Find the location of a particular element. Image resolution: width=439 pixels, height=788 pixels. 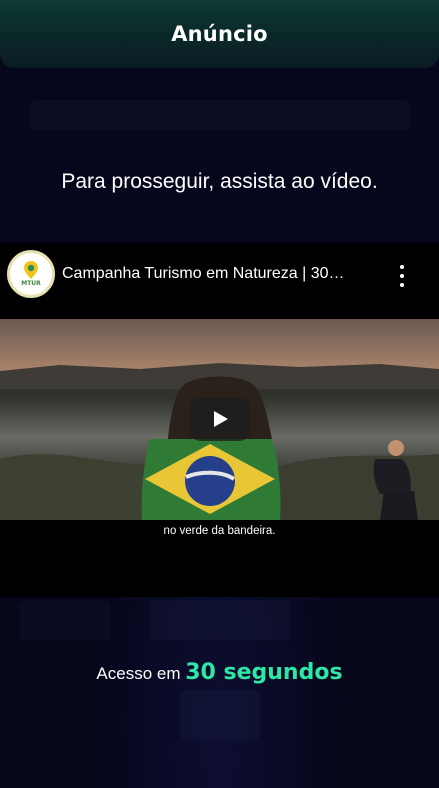

play-icon is located at coordinates (221, 419).